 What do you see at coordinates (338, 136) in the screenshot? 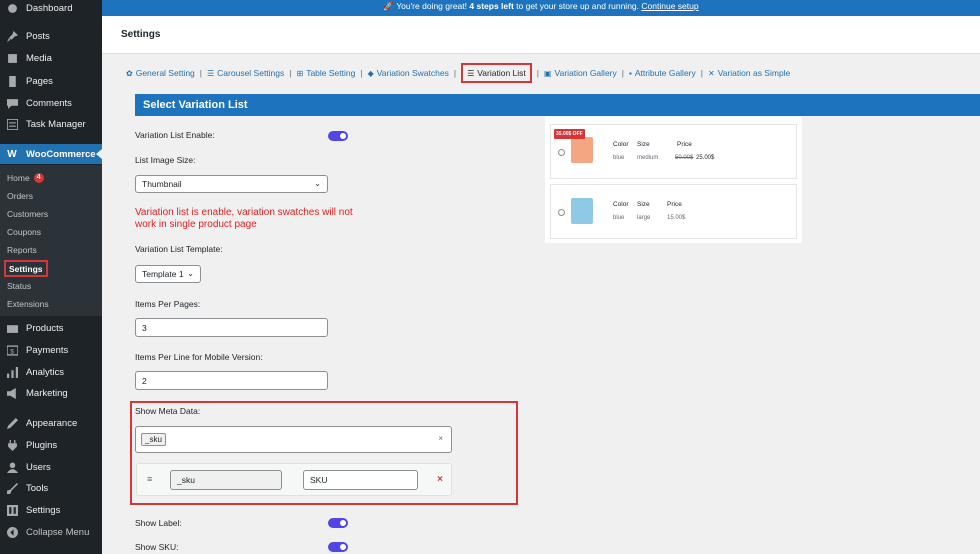
I see `list-enable-toggle` at bounding box center [338, 136].